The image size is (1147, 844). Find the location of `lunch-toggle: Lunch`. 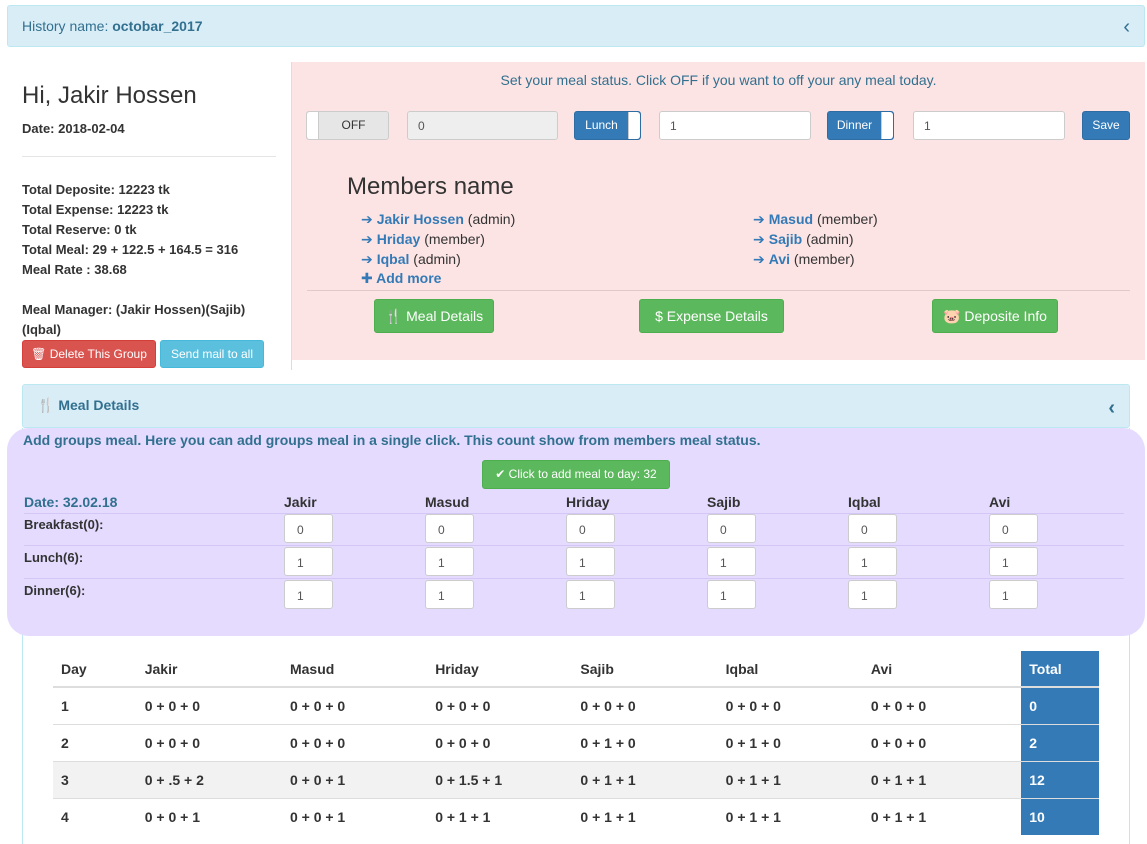

lunch-toggle: Lunch is located at coordinates (607, 125).